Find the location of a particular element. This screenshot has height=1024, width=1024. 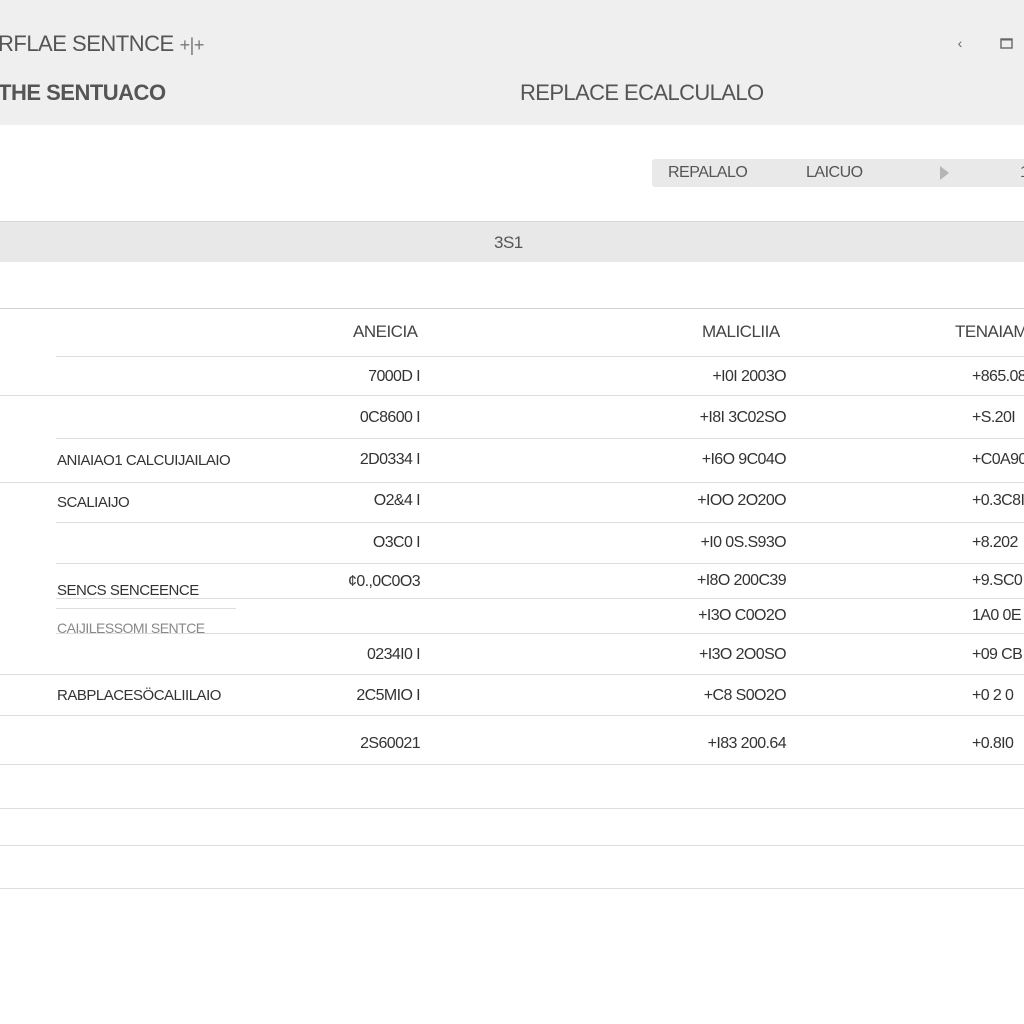

cell-aneicia: O2&4 I is located at coordinates (397, 500).